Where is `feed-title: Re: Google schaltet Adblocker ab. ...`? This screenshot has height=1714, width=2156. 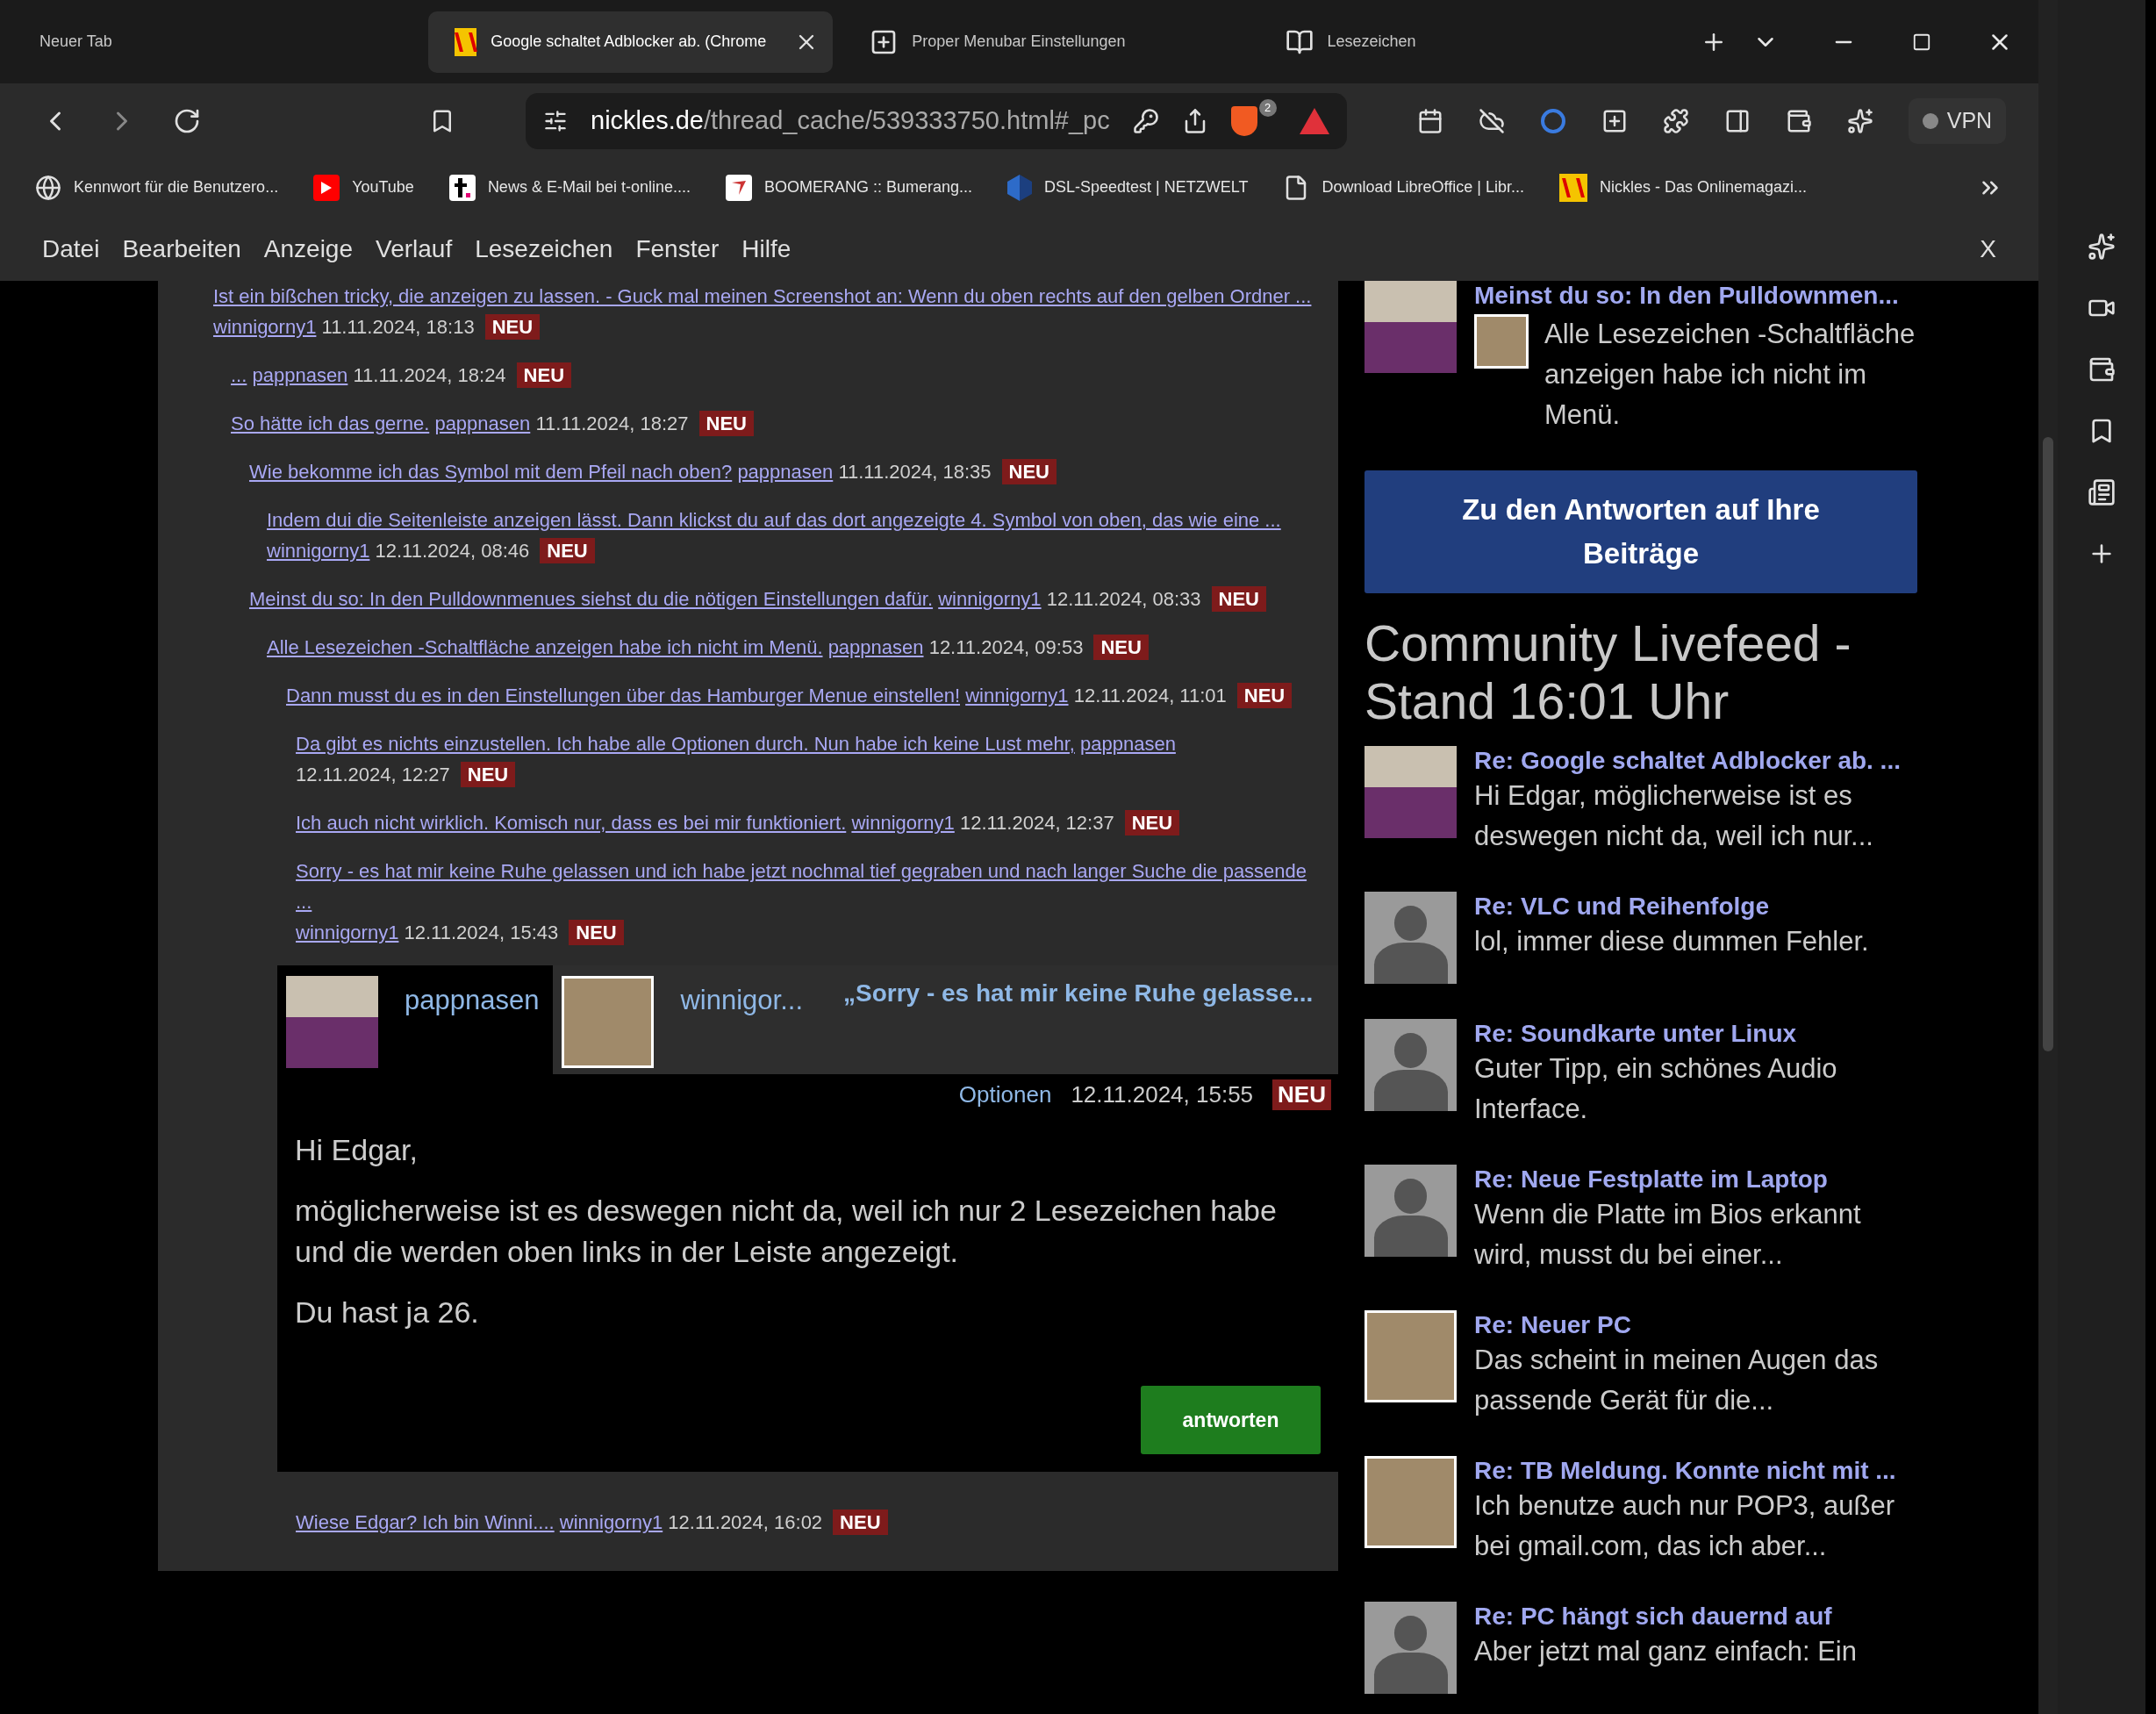 feed-title: Re: Google schaltet Adblocker ab. ... is located at coordinates (1695, 761).